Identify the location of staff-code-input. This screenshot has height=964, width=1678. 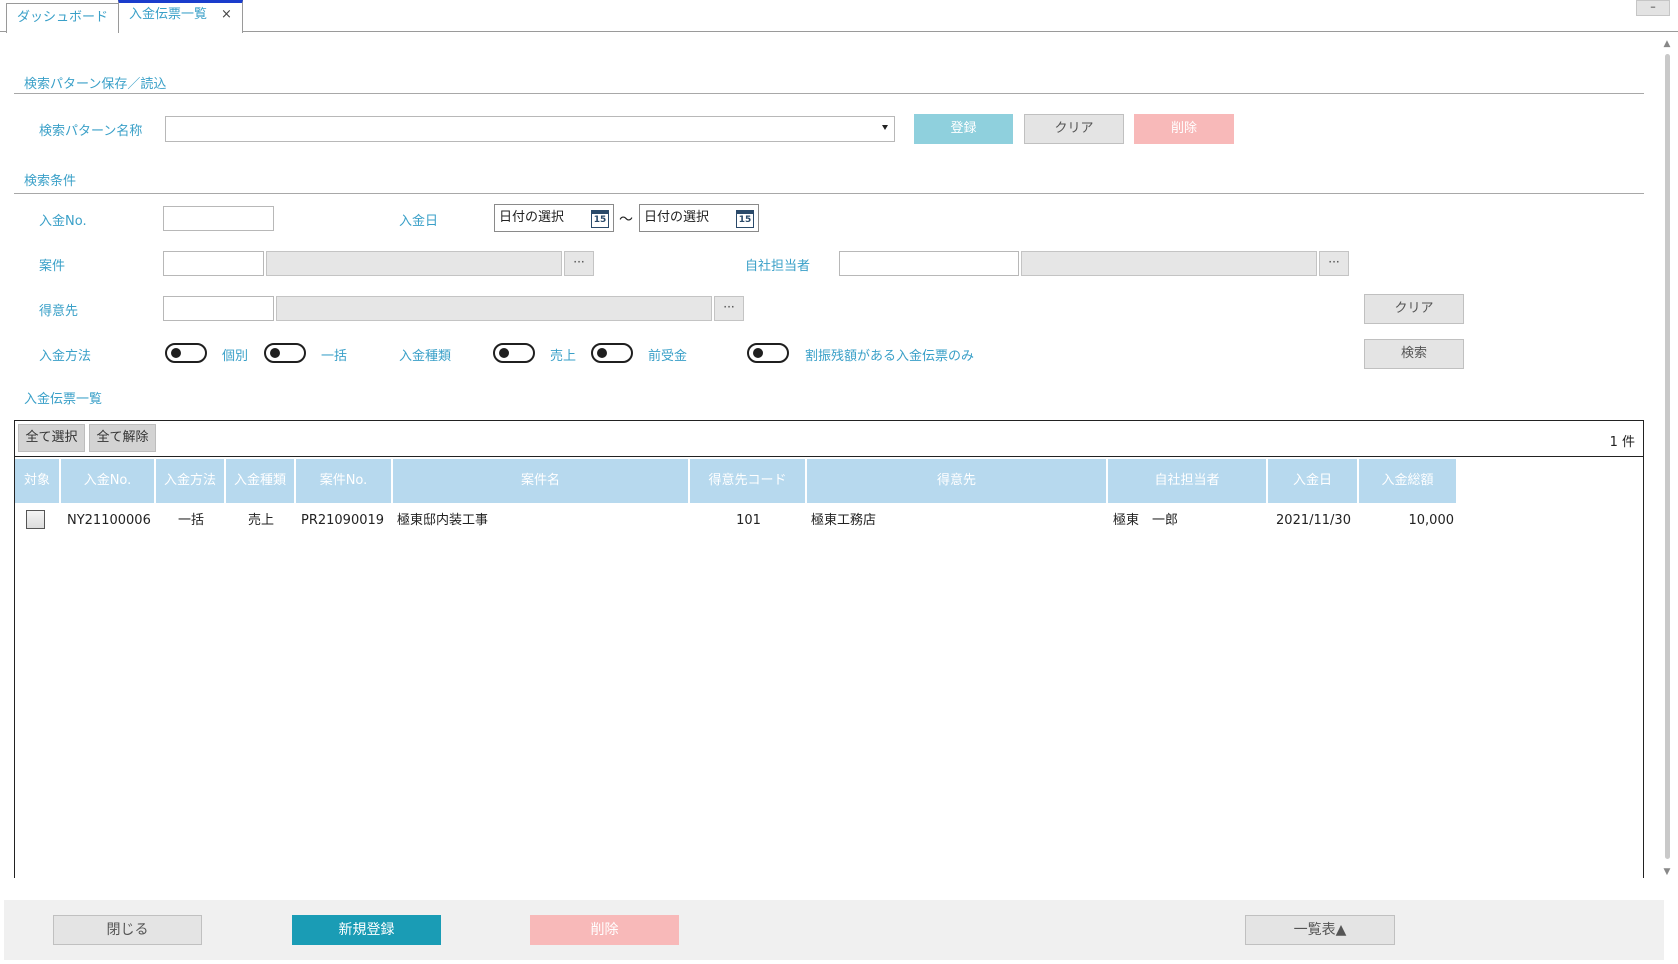
(929, 263).